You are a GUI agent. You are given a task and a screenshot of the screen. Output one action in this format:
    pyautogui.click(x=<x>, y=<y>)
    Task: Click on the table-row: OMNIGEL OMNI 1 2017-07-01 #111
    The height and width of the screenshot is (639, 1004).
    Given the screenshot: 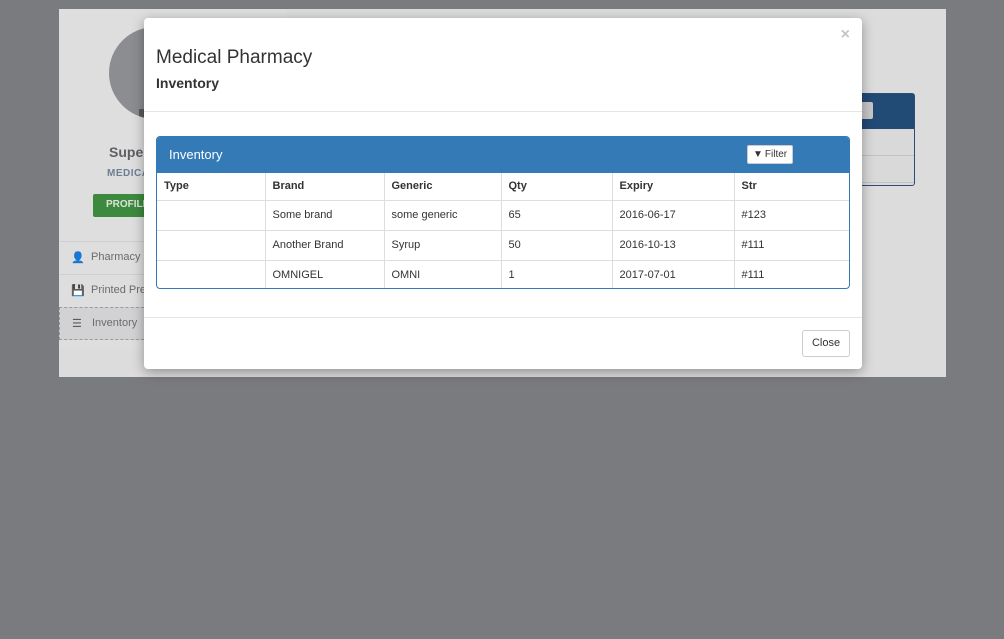 What is the action you would take?
    pyautogui.click(x=503, y=273)
    